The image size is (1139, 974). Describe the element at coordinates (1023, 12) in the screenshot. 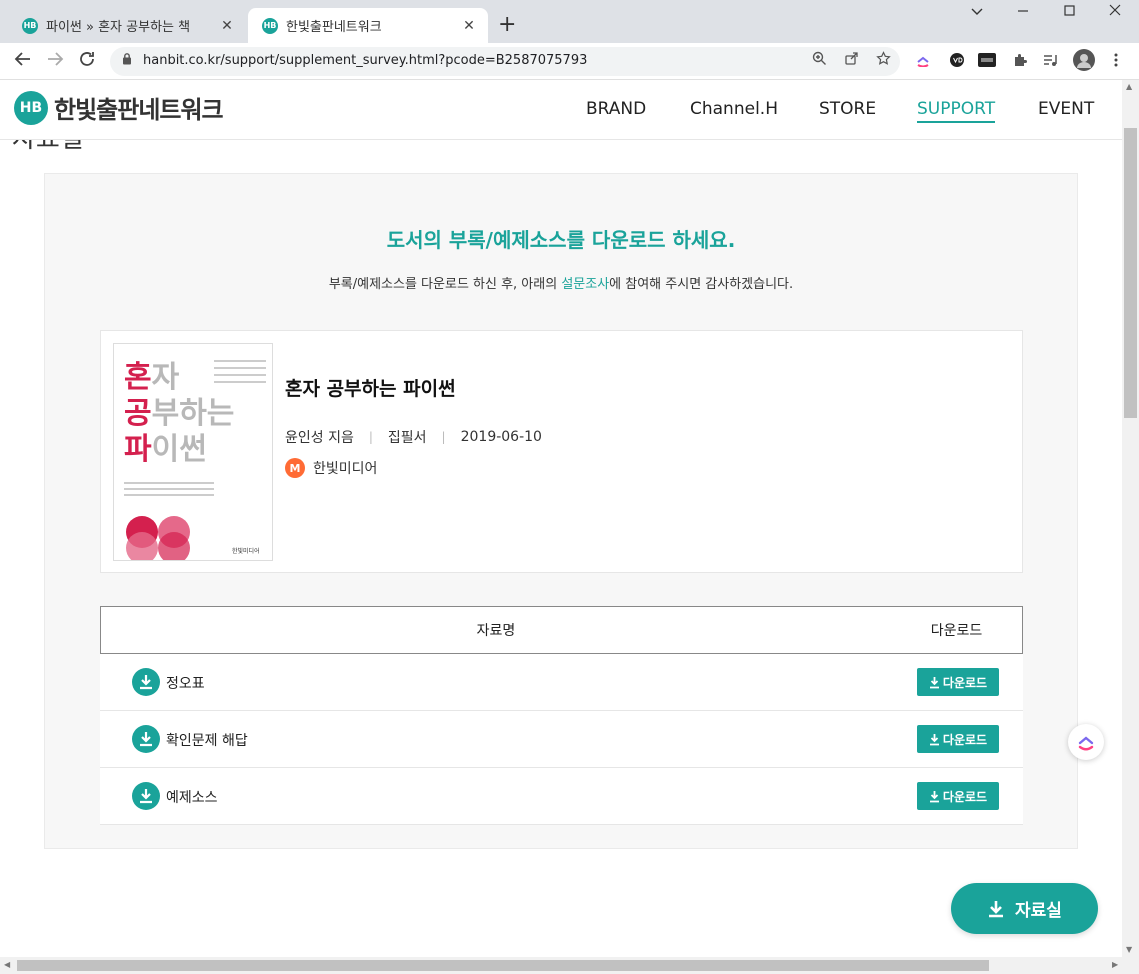

I see `minimize-icon` at that location.